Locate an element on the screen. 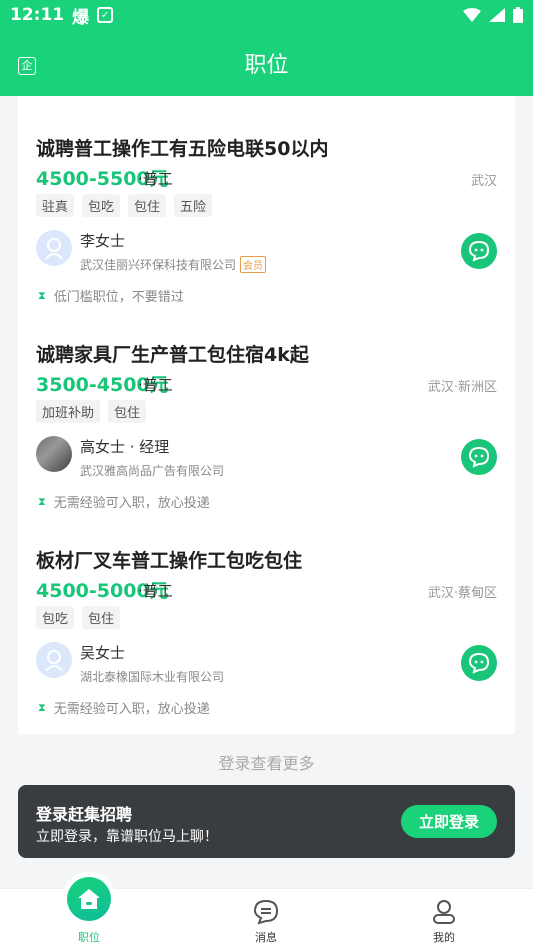  home-icon-bg is located at coordinates (89, 899).